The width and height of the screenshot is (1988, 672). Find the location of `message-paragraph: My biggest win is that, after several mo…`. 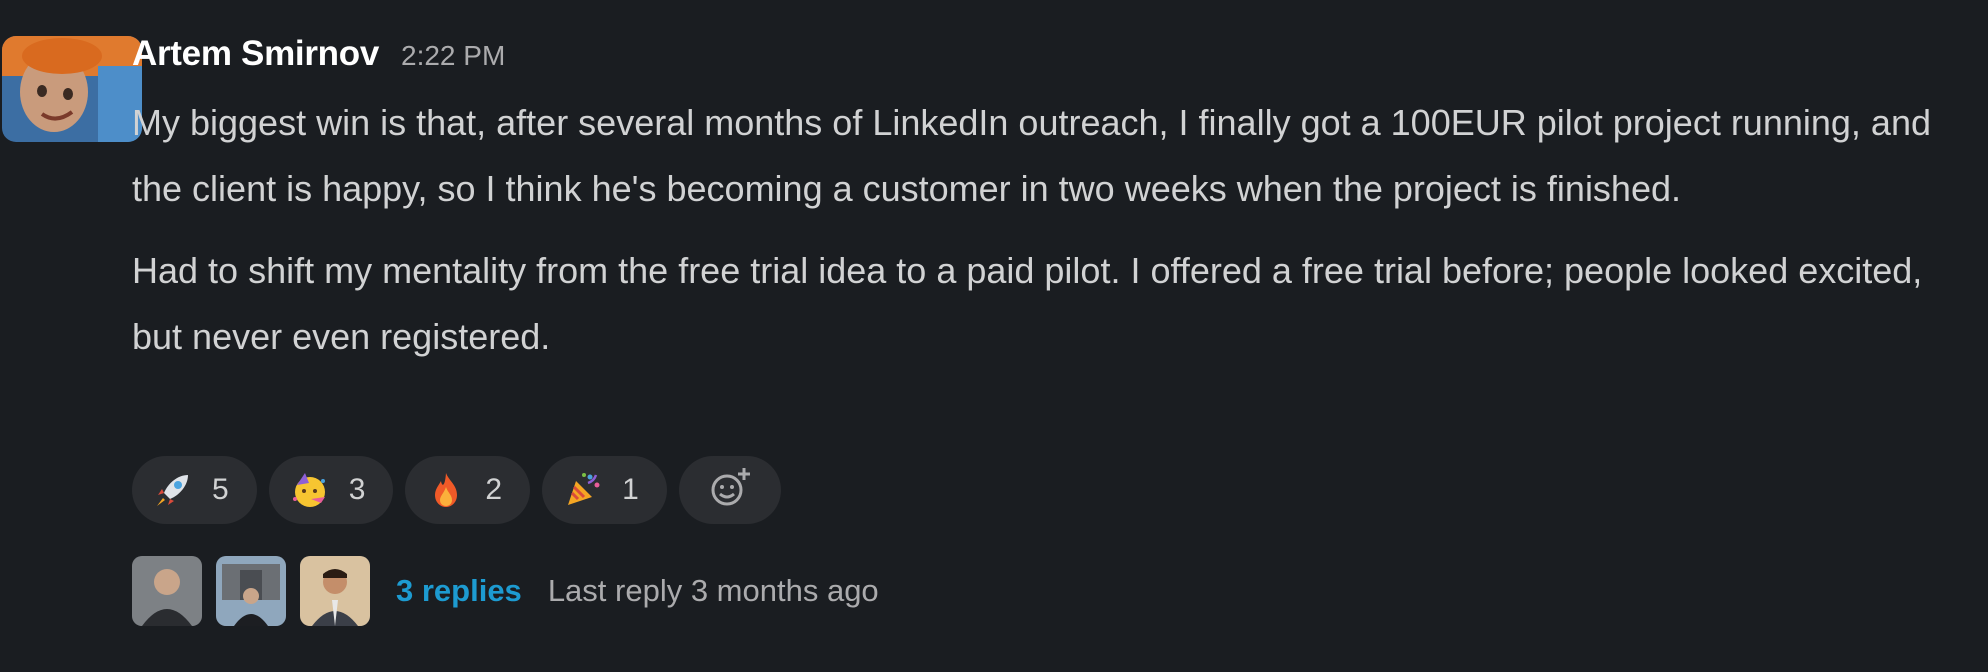

message-paragraph: My biggest win is that, after several mo… is located at coordinates (1031, 155).